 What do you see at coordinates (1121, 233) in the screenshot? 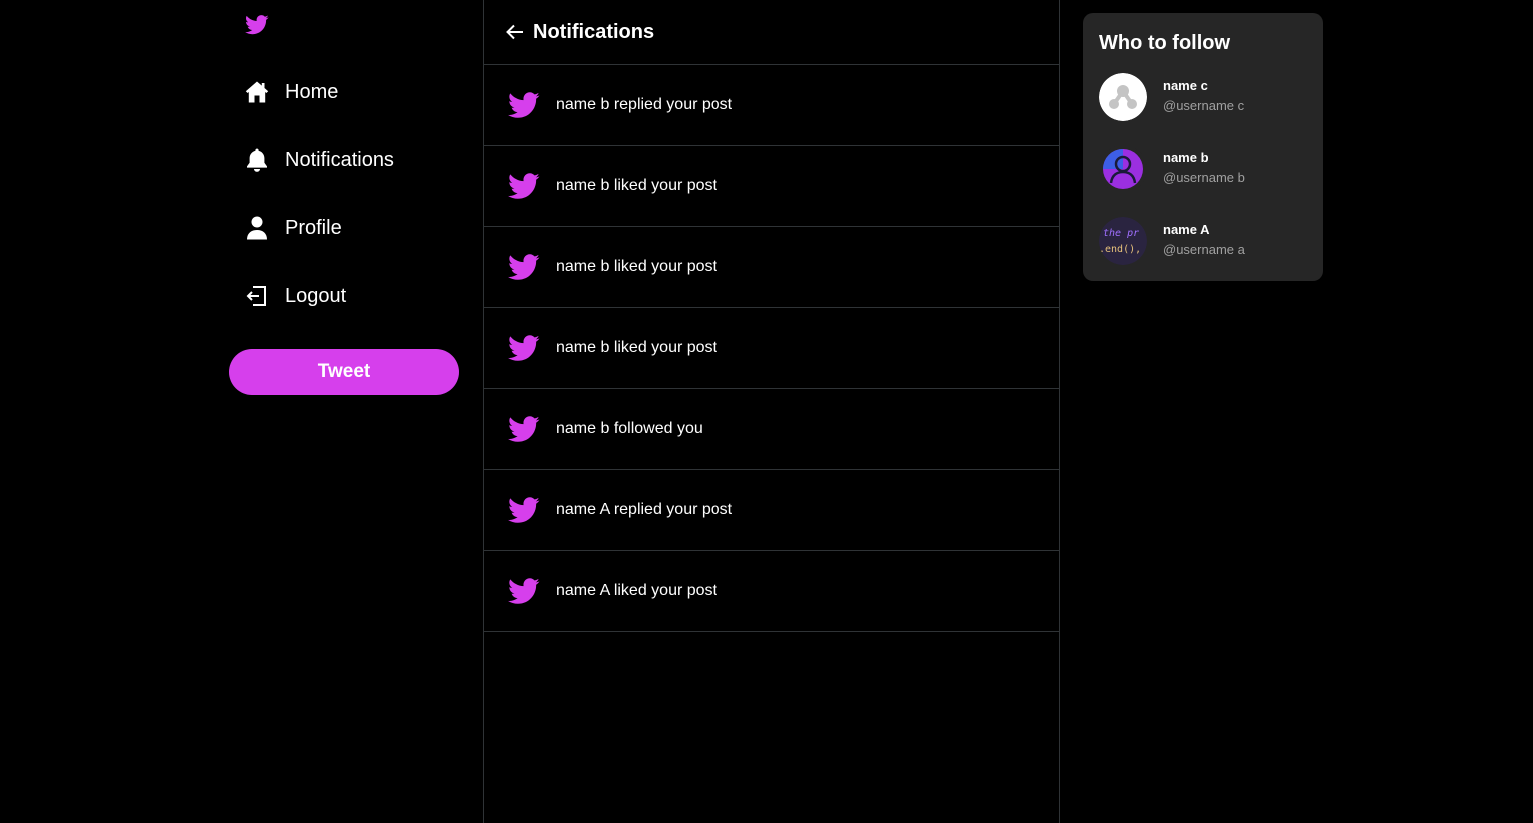
I see `avatar-code-text: the pr` at bounding box center [1121, 233].